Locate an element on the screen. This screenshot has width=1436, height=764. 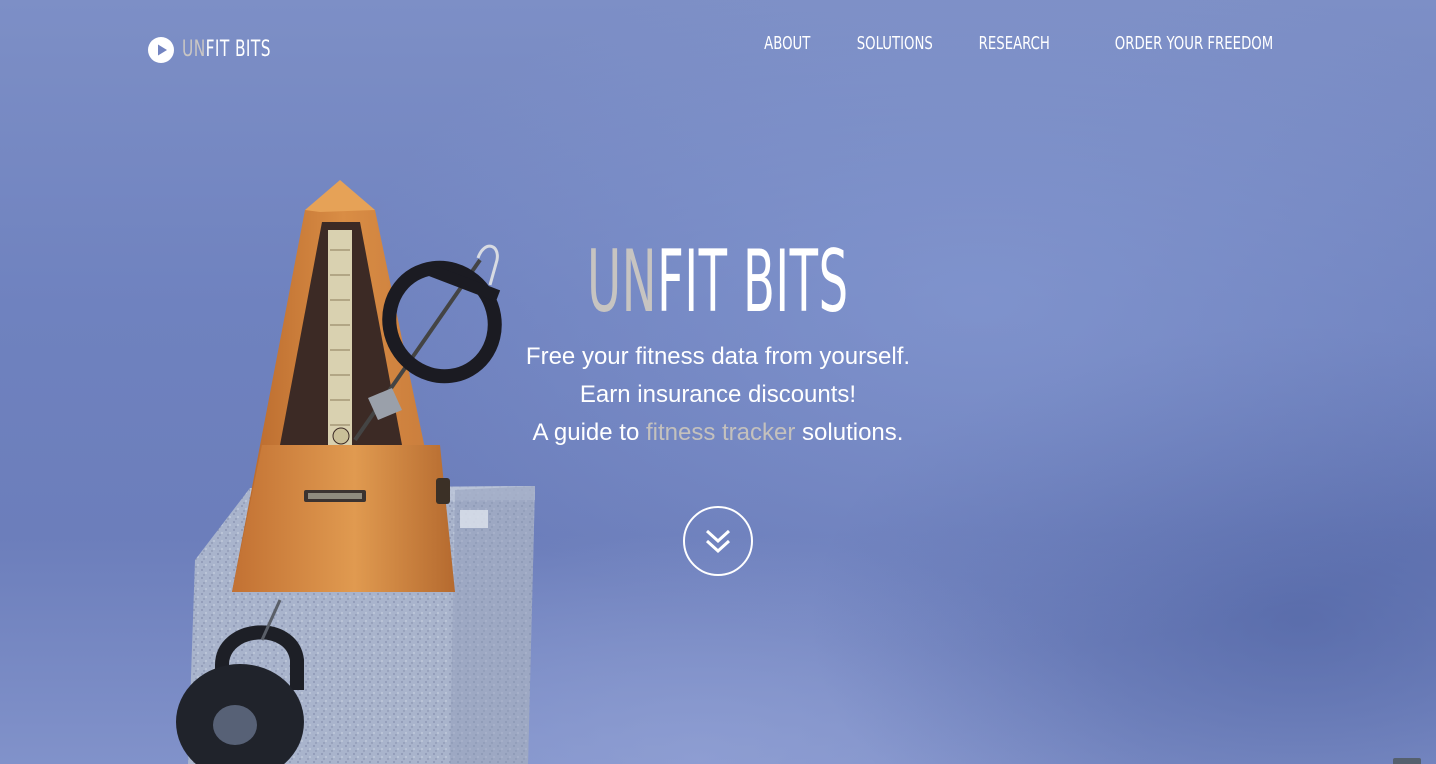
scroll-down-button is located at coordinates (718, 541).